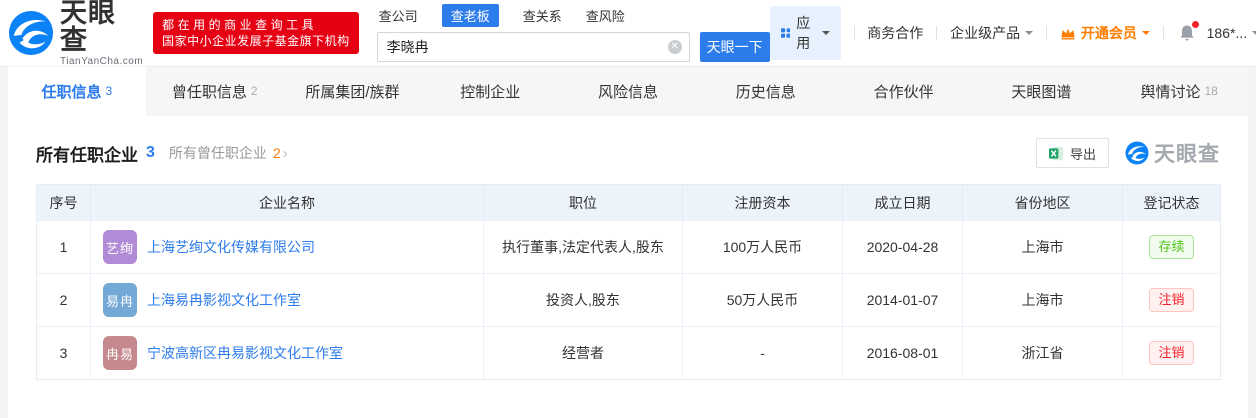 This screenshot has width=1256, height=418. What do you see at coordinates (1171, 247) in the screenshot?
I see `status-badge: 存续` at bounding box center [1171, 247].